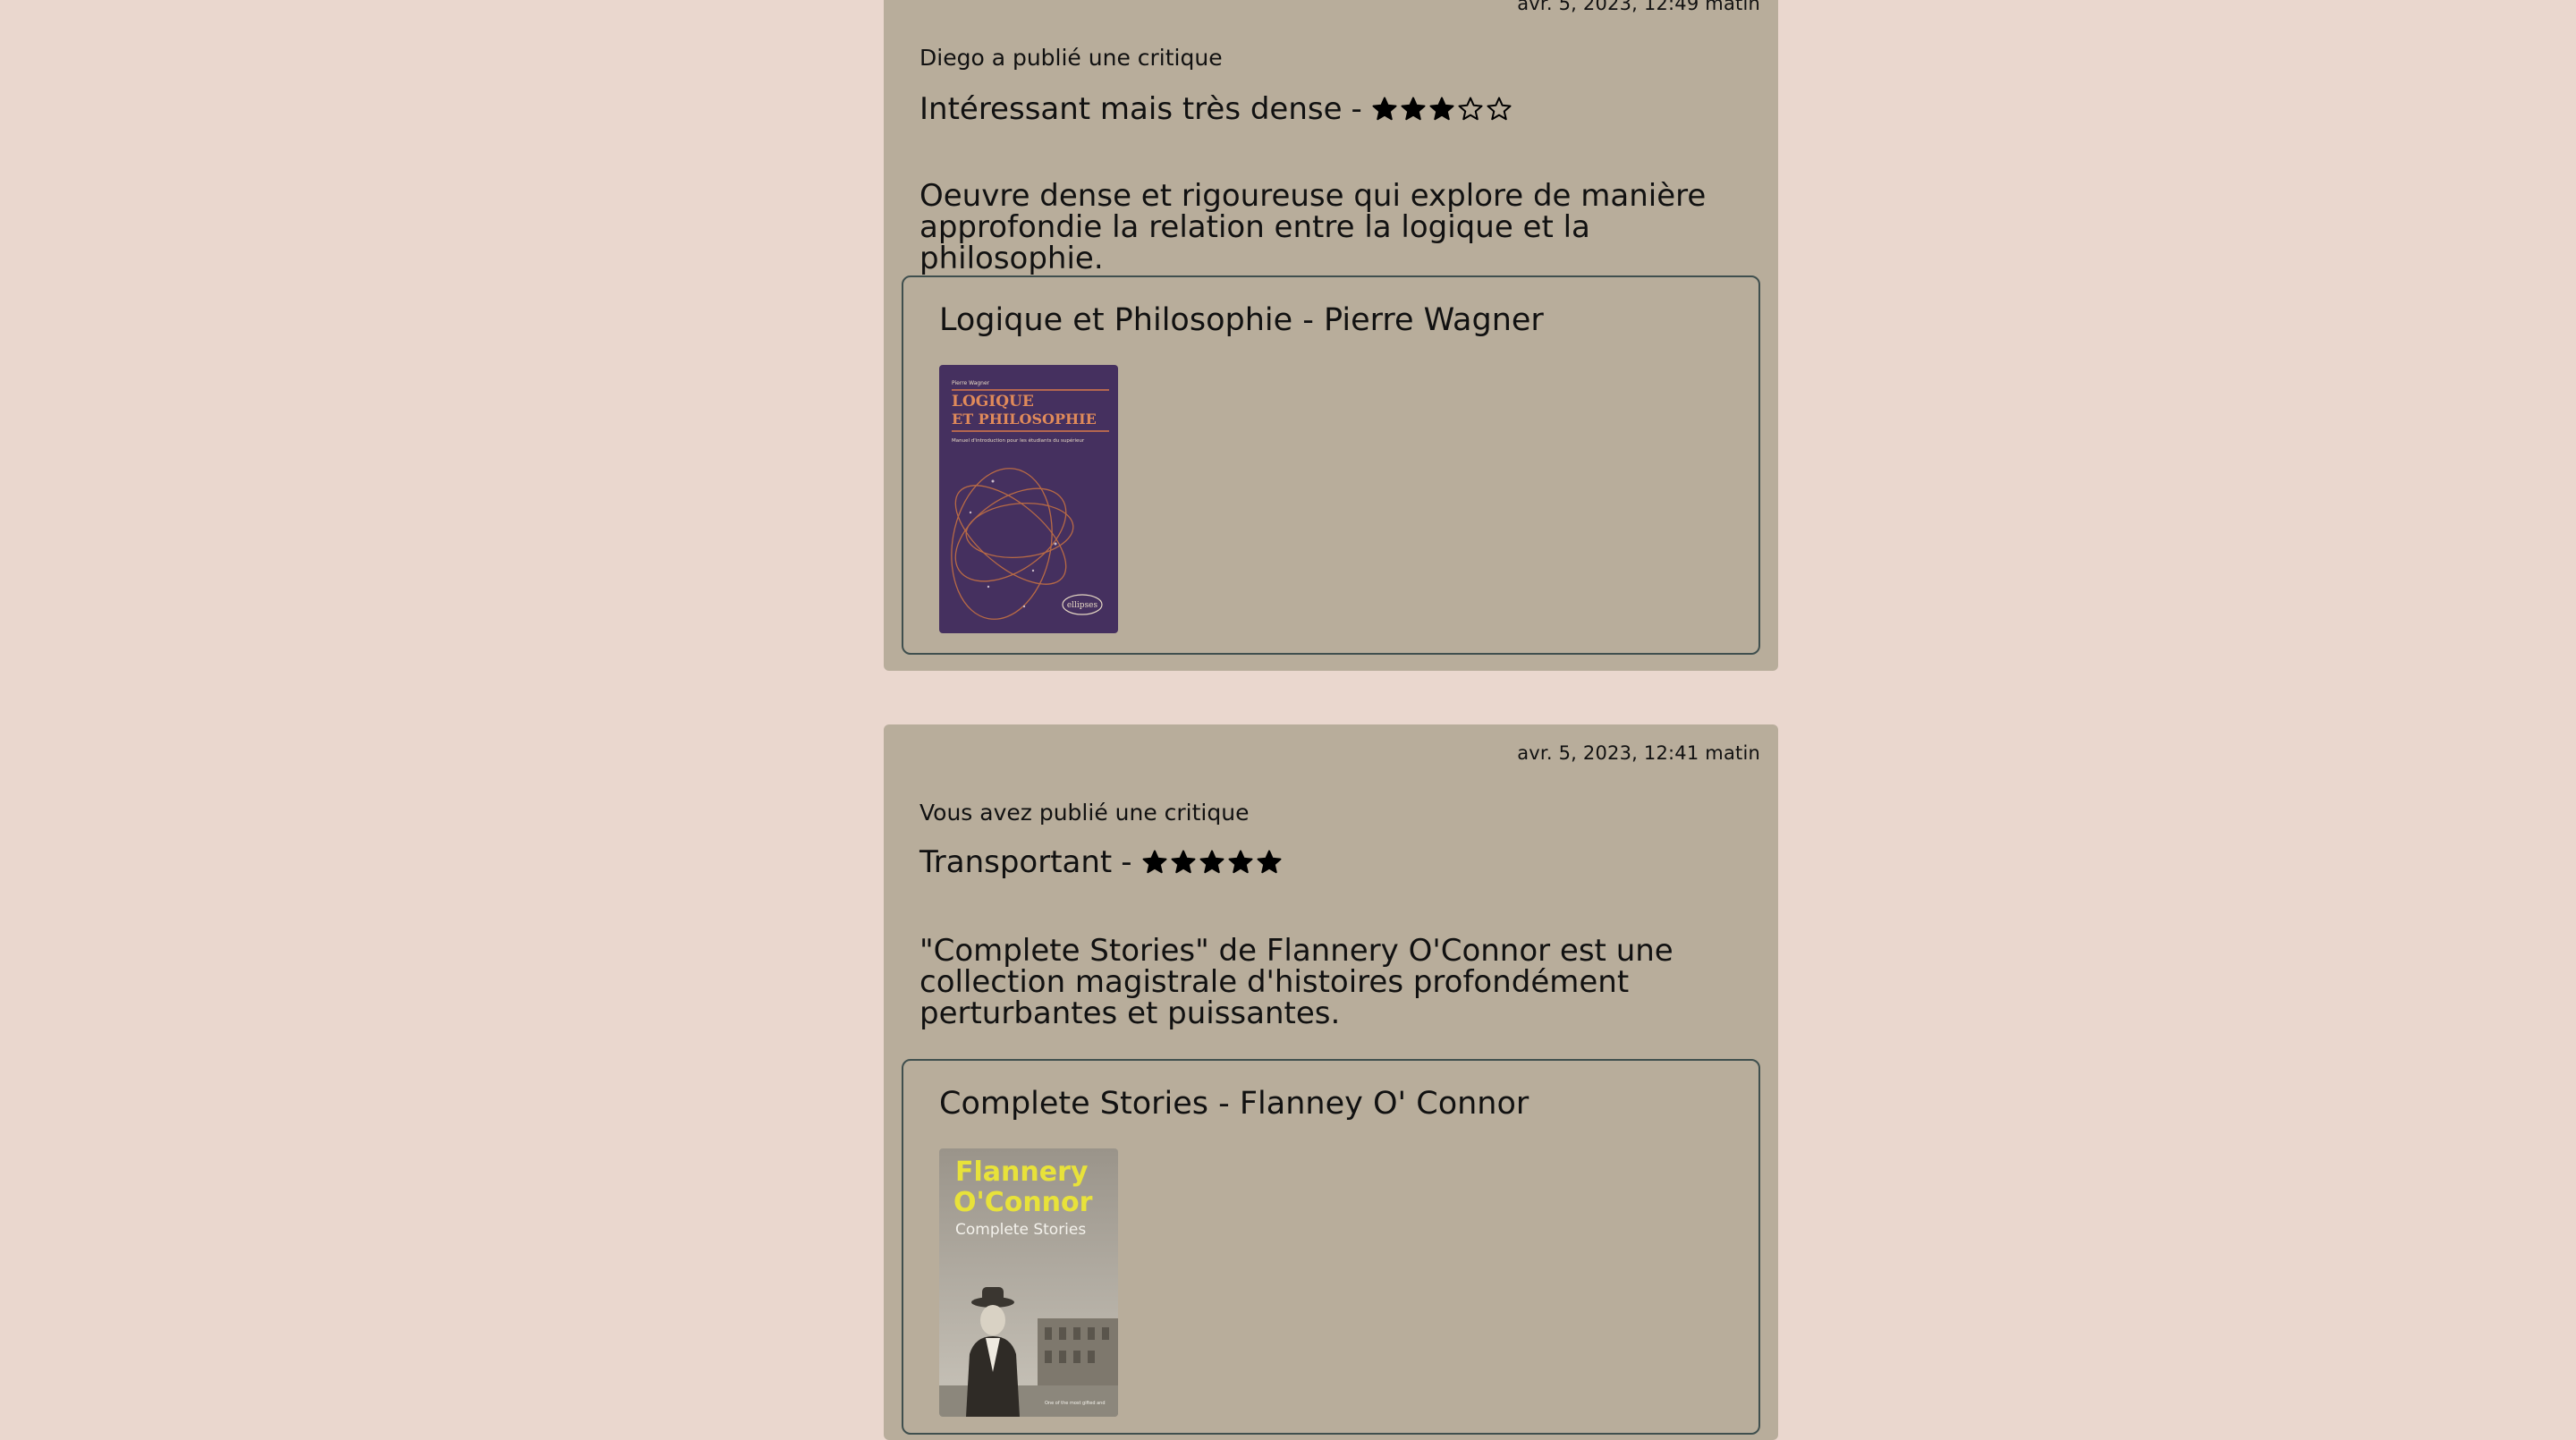 The width and height of the screenshot is (2576, 1440). I want to click on cover-author-line1: Flannery, so click(1022, 1172).